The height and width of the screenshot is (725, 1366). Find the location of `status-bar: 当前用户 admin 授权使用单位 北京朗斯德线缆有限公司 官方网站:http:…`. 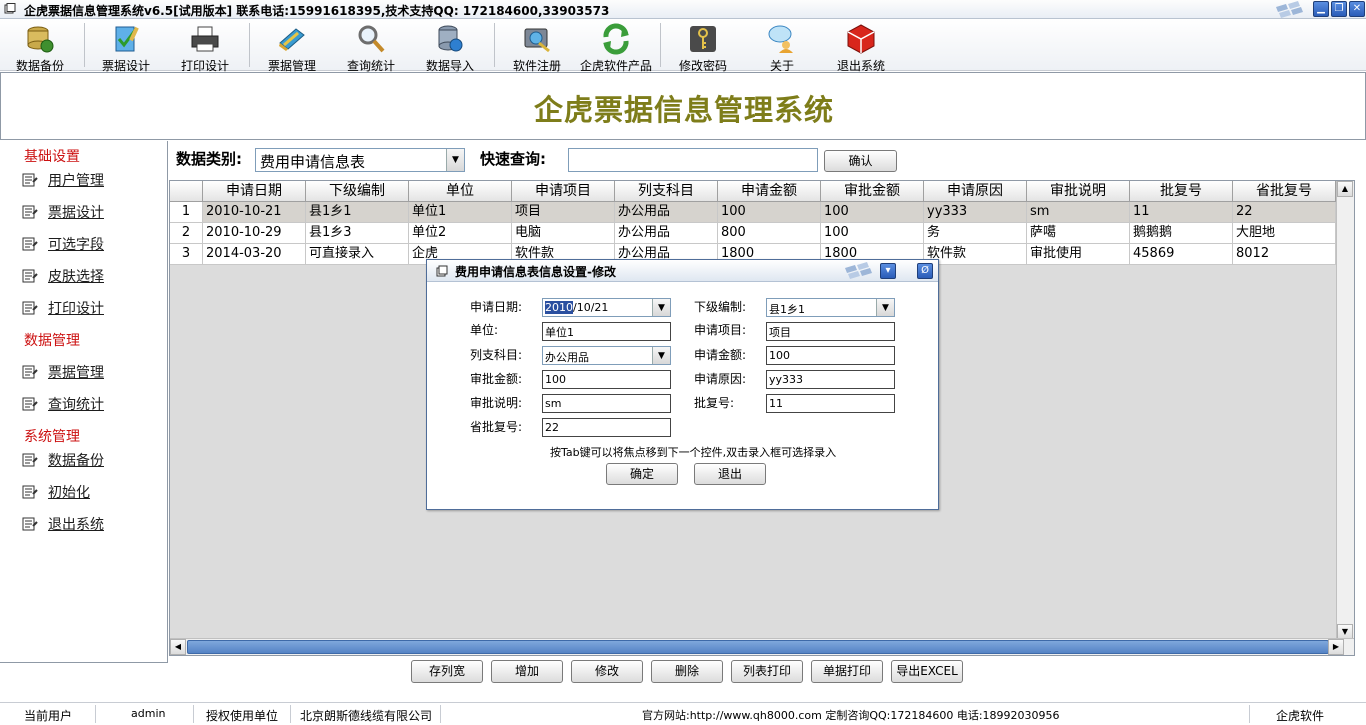

status-bar: 当前用户 admin 授权使用单位 北京朗斯德线缆有限公司 官方网站:http:… is located at coordinates (683, 713).